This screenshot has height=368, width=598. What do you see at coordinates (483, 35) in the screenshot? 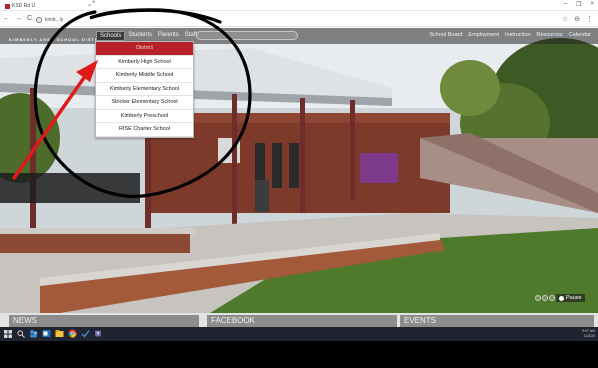
I see `nav-employment: Employment` at bounding box center [483, 35].